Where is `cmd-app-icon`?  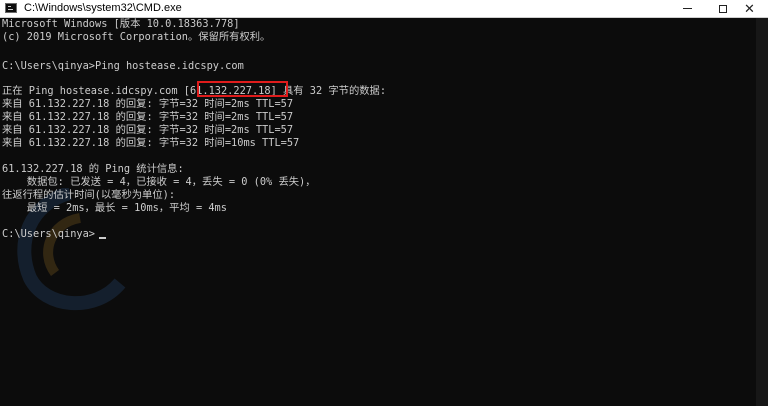 cmd-app-icon is located at coordinates (11, 8).